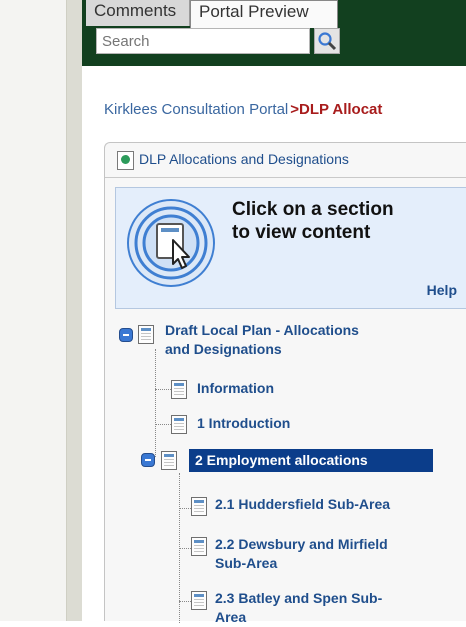 Image resolution: width=466 pixels, height=627 pixels. Describe the element at coordinates (340, 554) in the screenshot. I see `tree-item-dewsbury-mirfield: 2.2 Dewsbury and Mirfield Sub-Area` at that location.